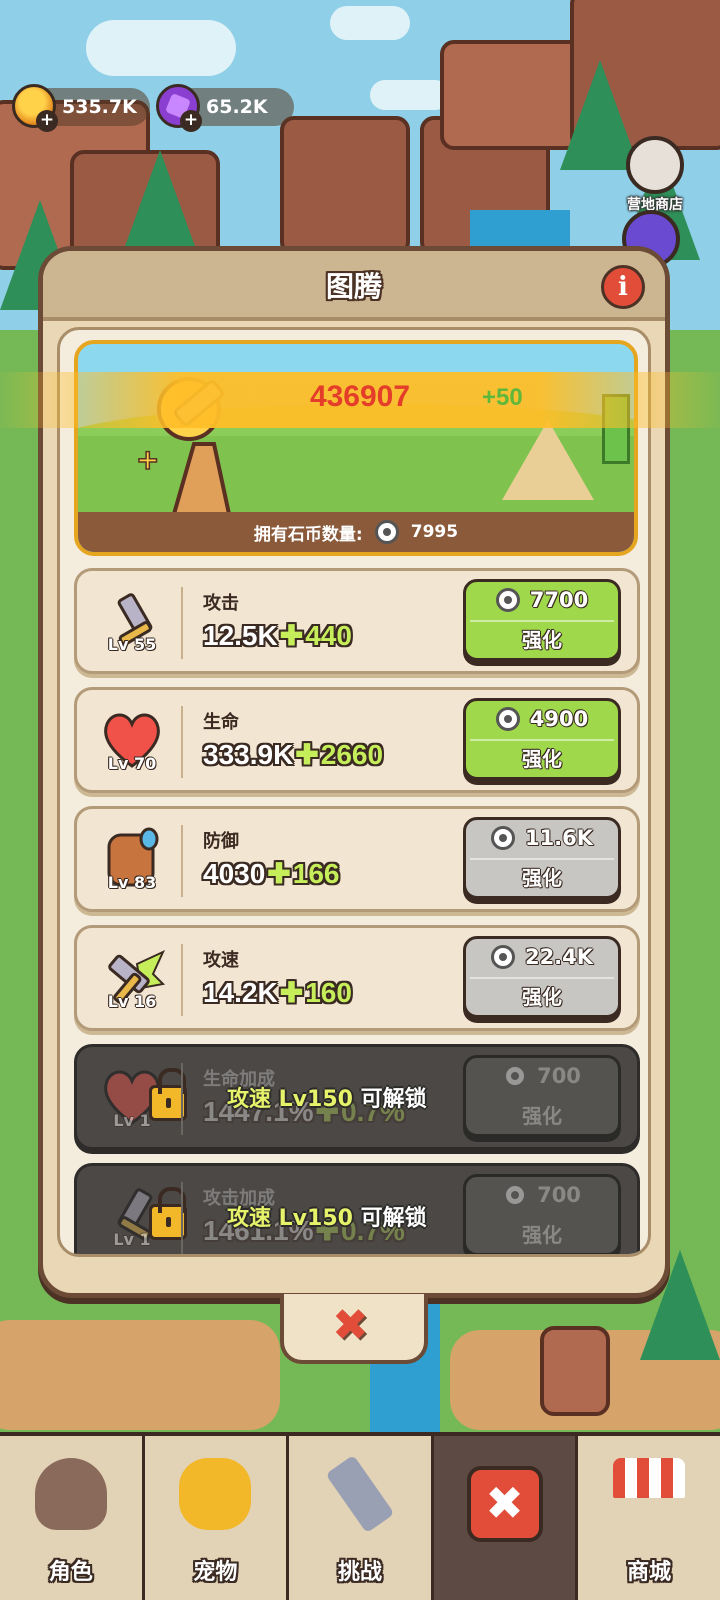 The width and height of the screenshot is (720, 1600). What do you see at coordinates (357, 978) in the screenshot?
I see `stat-row-attack-speed: Lv 16 攻速 14.2K✚160 22.4K 强化` at bounding box center [357, 978].